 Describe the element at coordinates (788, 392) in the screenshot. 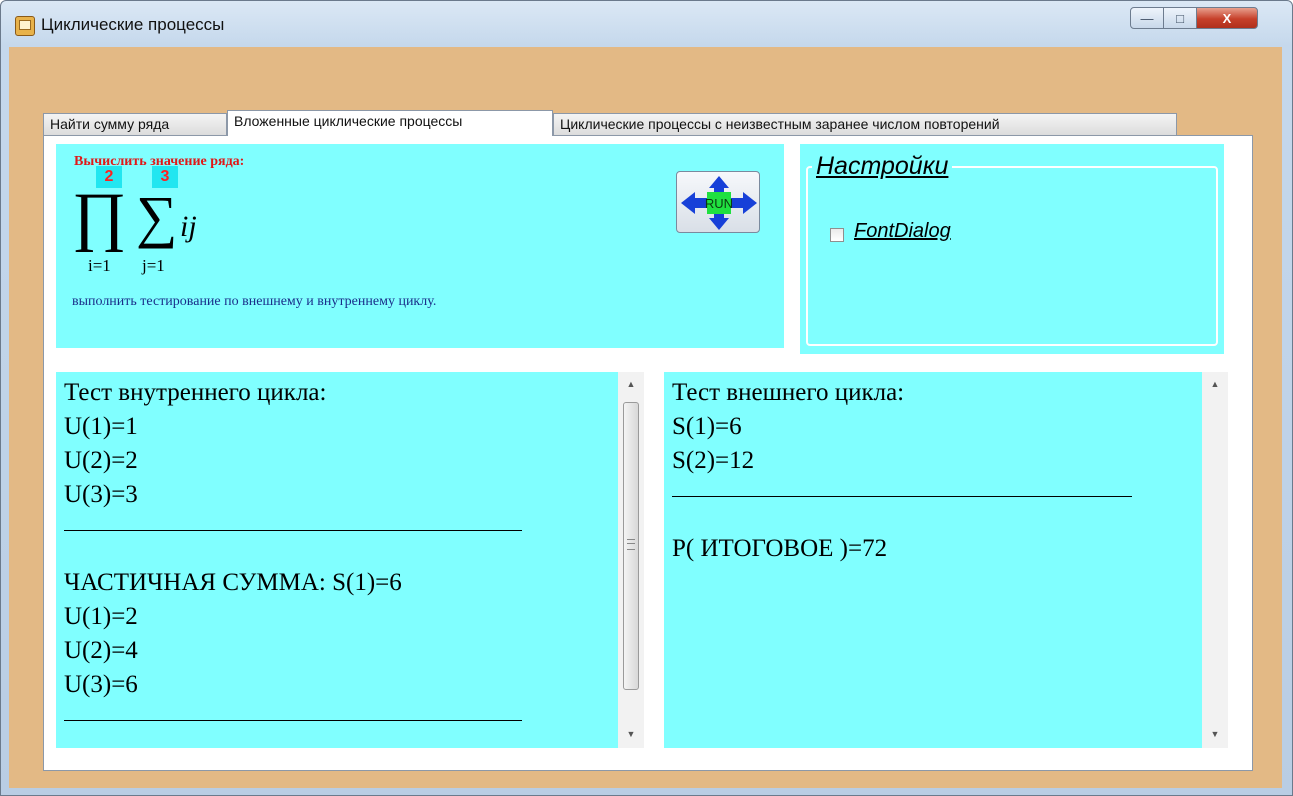

I see `output-line: Тест внешнего цикла:` at that location.